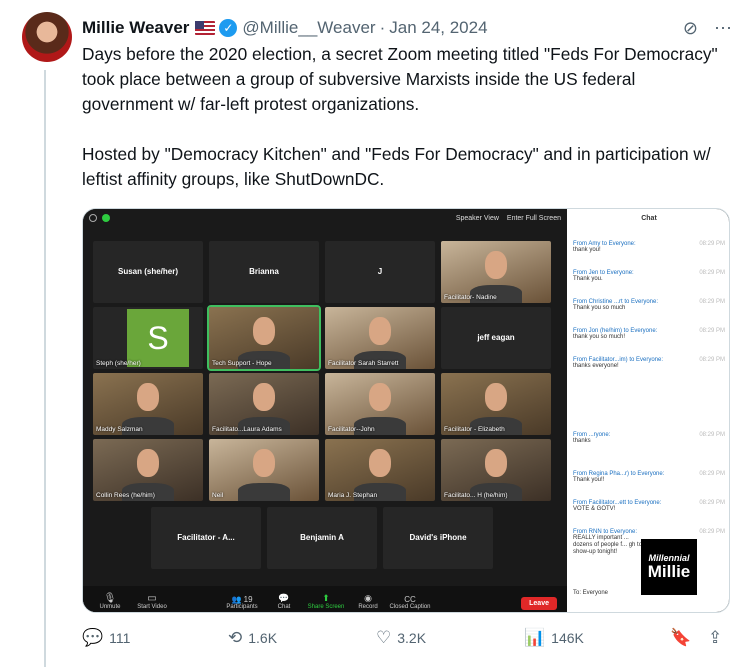  I want to click on repost-button: ⟲ 1.6K, so click(252, 638).